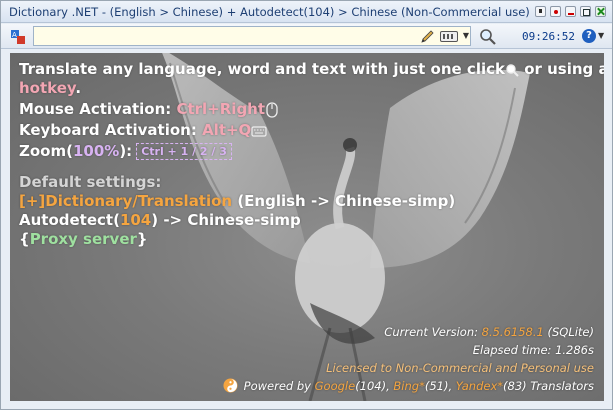 The height and width of the screenshot is (410, 613). What do you see at coordinates (309, 239) in the screenshot?
I see `proxy-line: {Proxy server}` at bounding box center [309, 239].